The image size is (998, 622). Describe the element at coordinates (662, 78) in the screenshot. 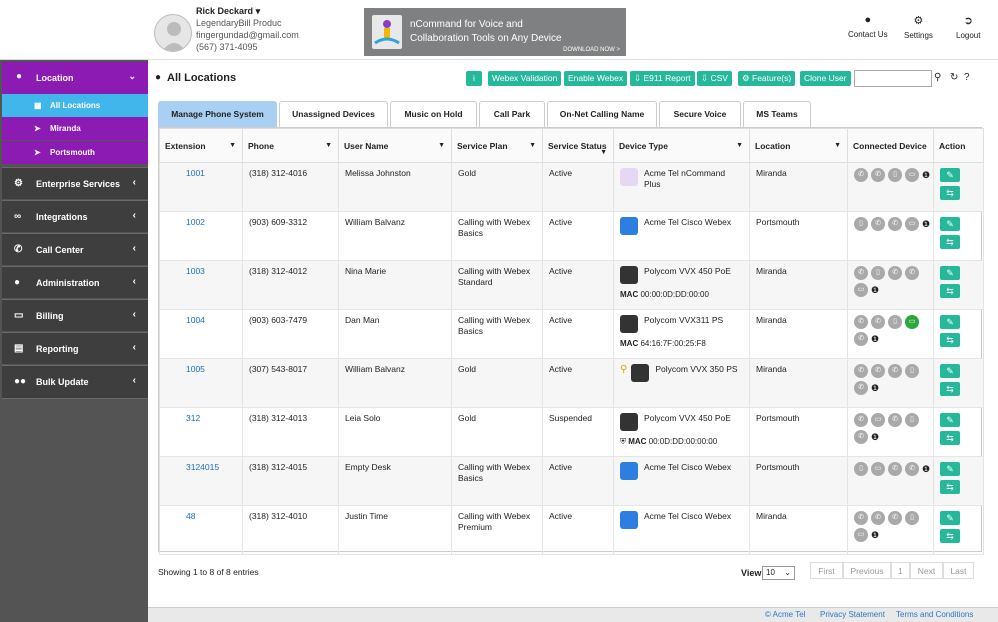

I see `e911-report-button: ⇩ E911 Report` at that location.